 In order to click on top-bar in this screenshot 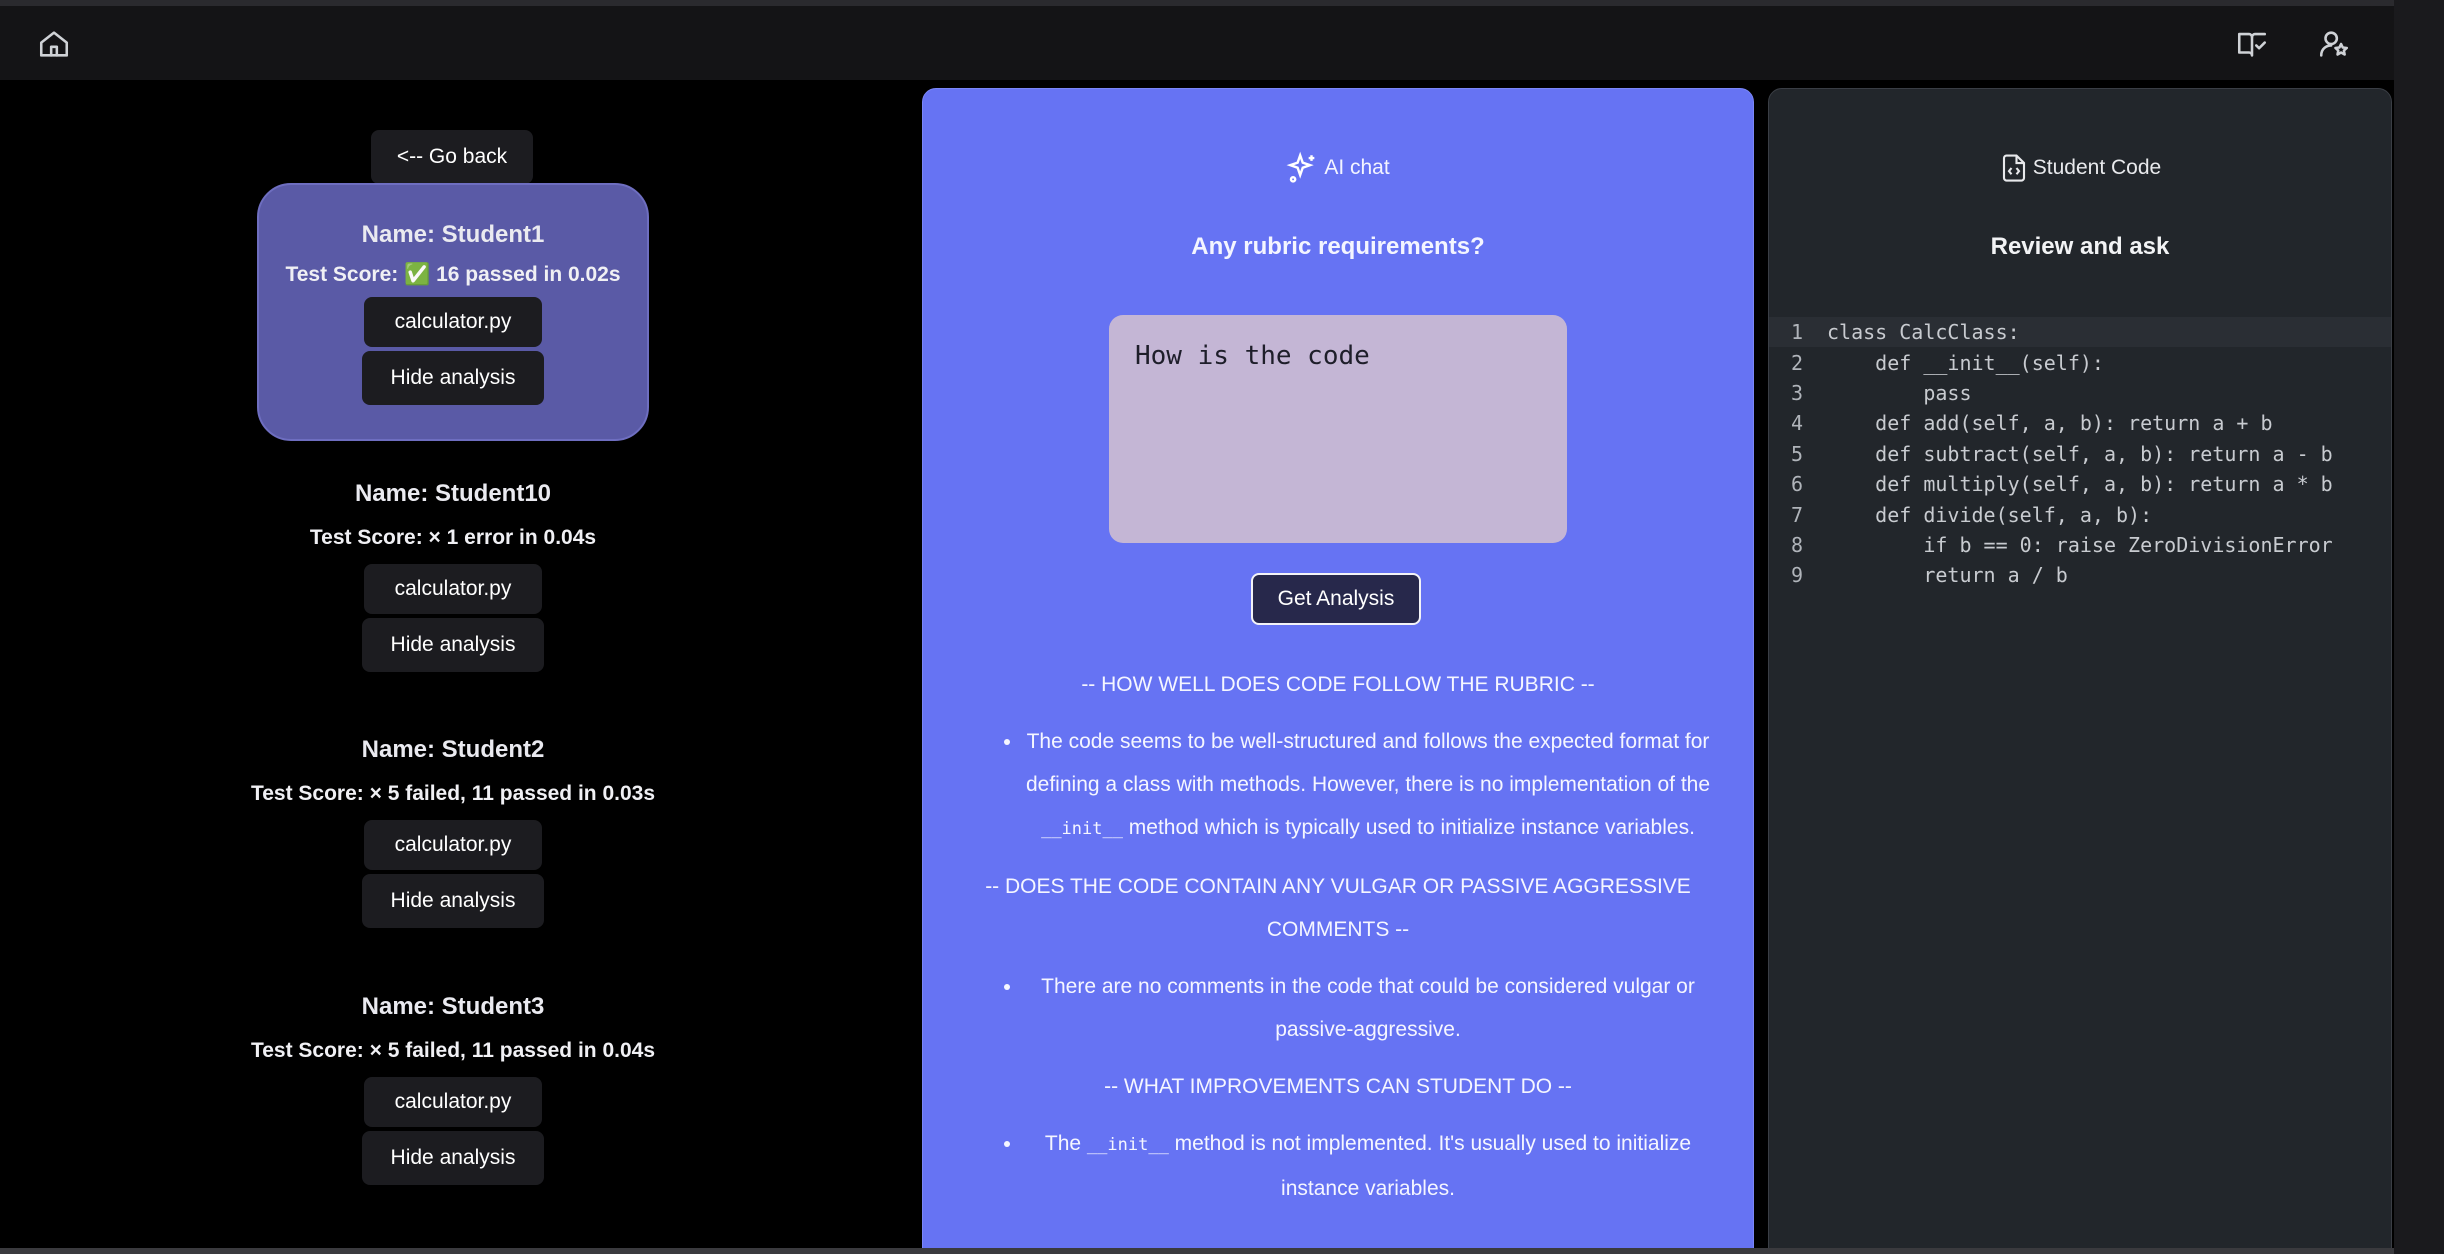, I will do `click(1197, 40)`.